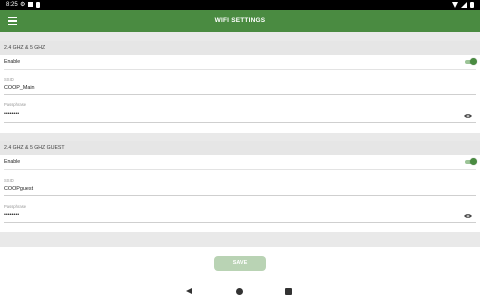 This screenshot has width=480, height=300. I want to click on signal-icon, so click(464, 5).